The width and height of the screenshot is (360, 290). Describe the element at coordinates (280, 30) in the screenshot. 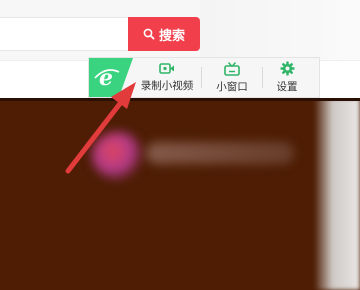

I see `header-blank-area` at that location.